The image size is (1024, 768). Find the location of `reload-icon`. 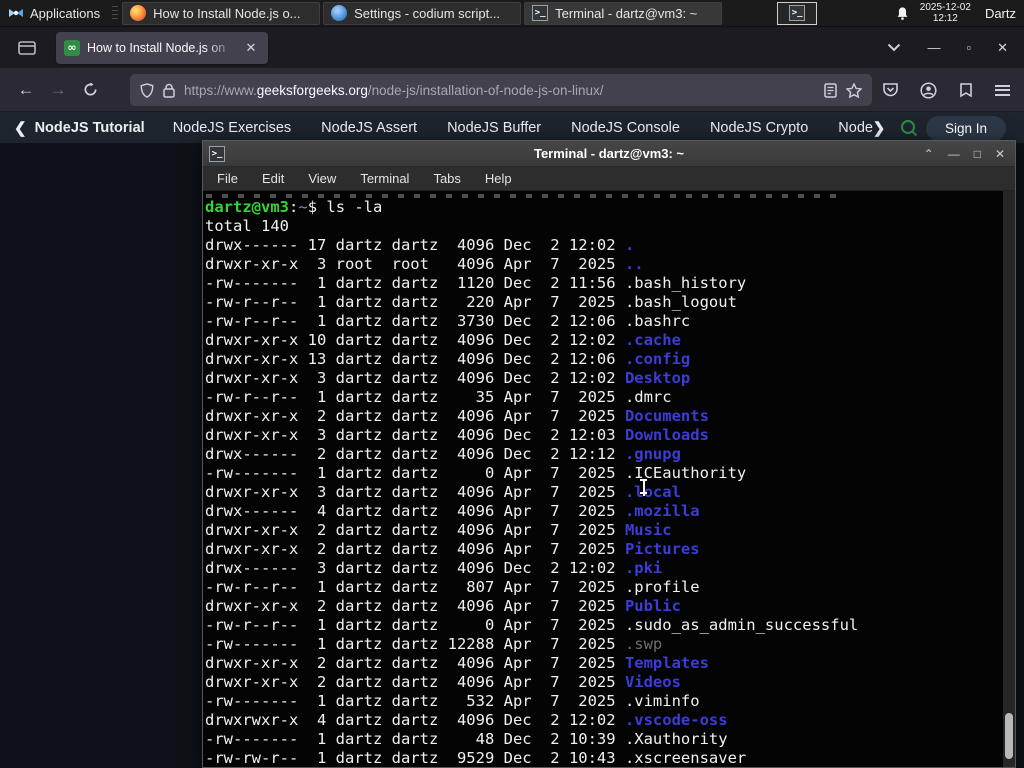

reload-icon is located at coordinates (90, 89).